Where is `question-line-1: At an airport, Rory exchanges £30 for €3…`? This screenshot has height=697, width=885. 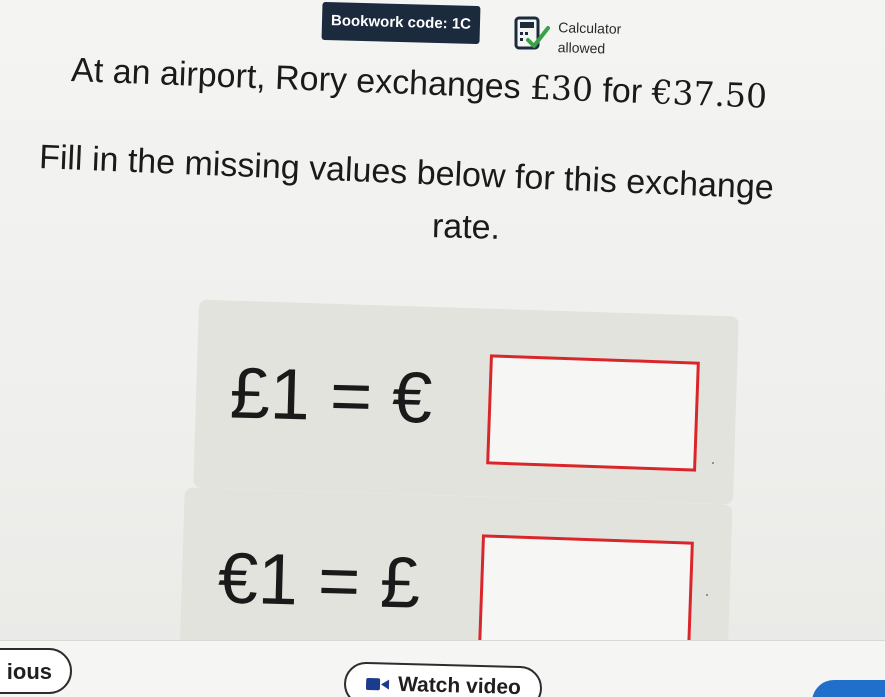
question-line-1: At an airport, Rory exchanges £30 for €3… is located at coordinates (419, 83).